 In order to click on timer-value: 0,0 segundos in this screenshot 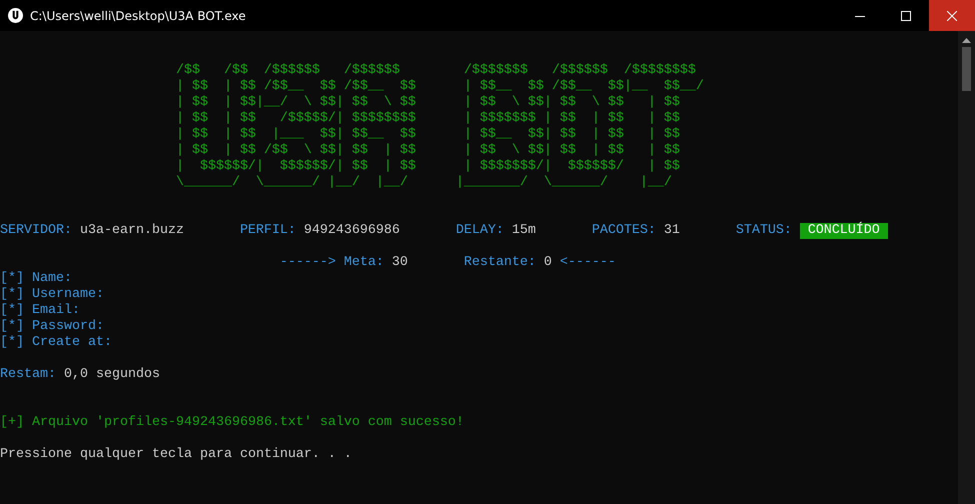, I will do `click(112, 375)`.